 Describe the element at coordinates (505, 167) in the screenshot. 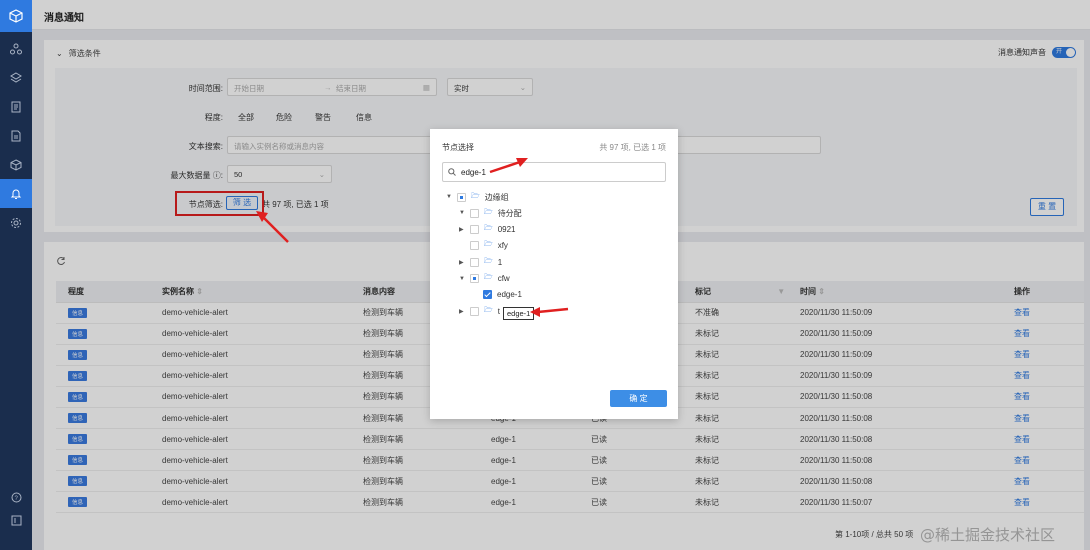

I see `annotation-arrow-search` at that location.